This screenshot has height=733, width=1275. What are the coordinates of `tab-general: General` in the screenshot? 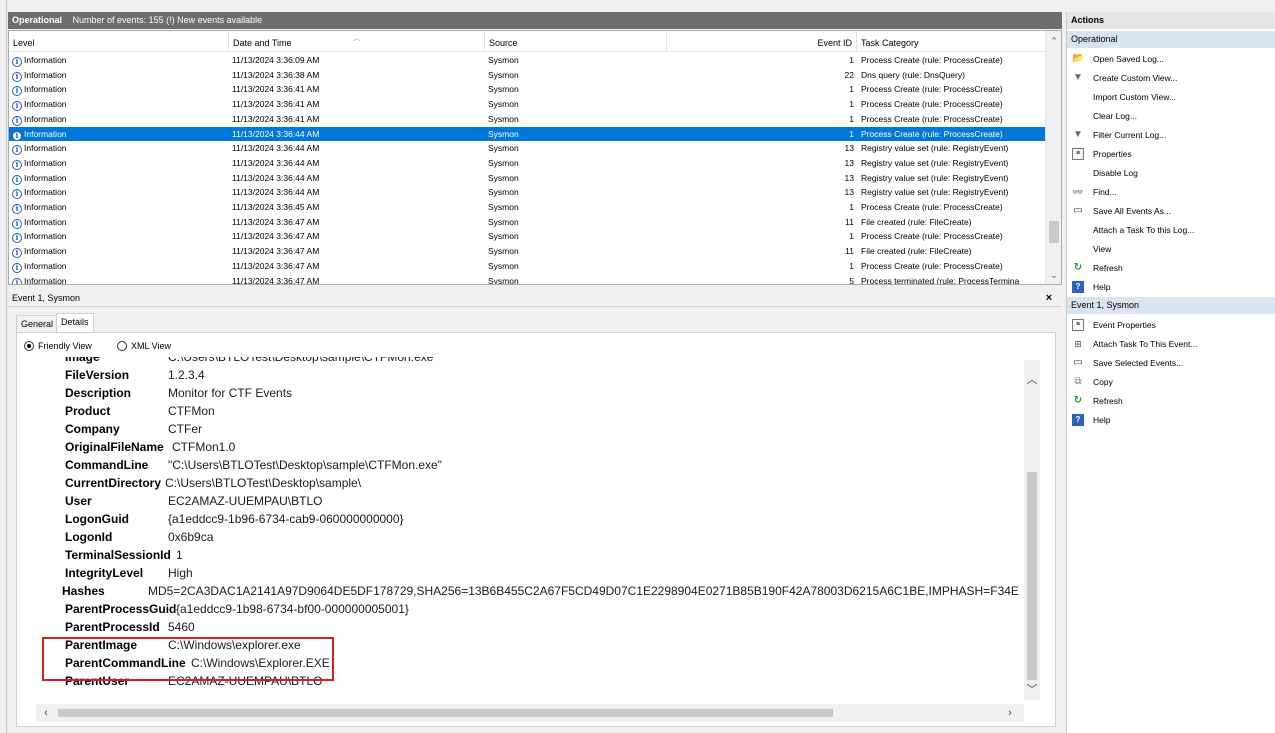 It's located at (37, 323).